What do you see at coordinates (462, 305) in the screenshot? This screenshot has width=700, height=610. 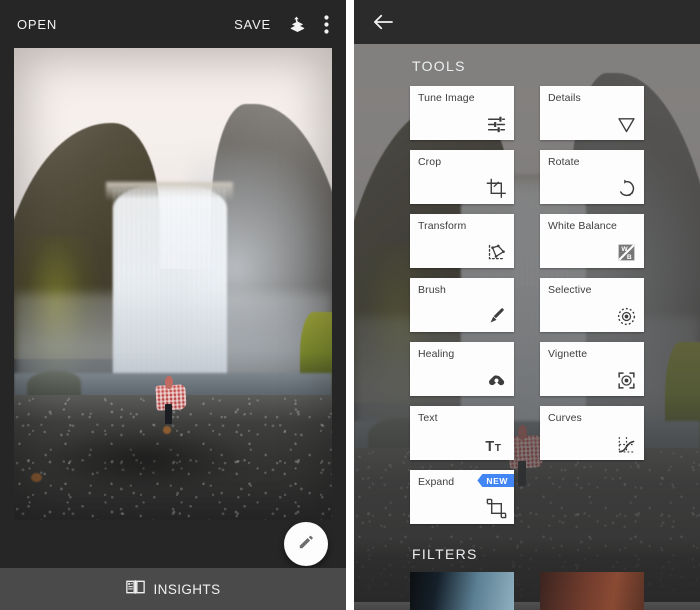 I see `tool-card-brush: Brush` at bounding box center [462, 305].